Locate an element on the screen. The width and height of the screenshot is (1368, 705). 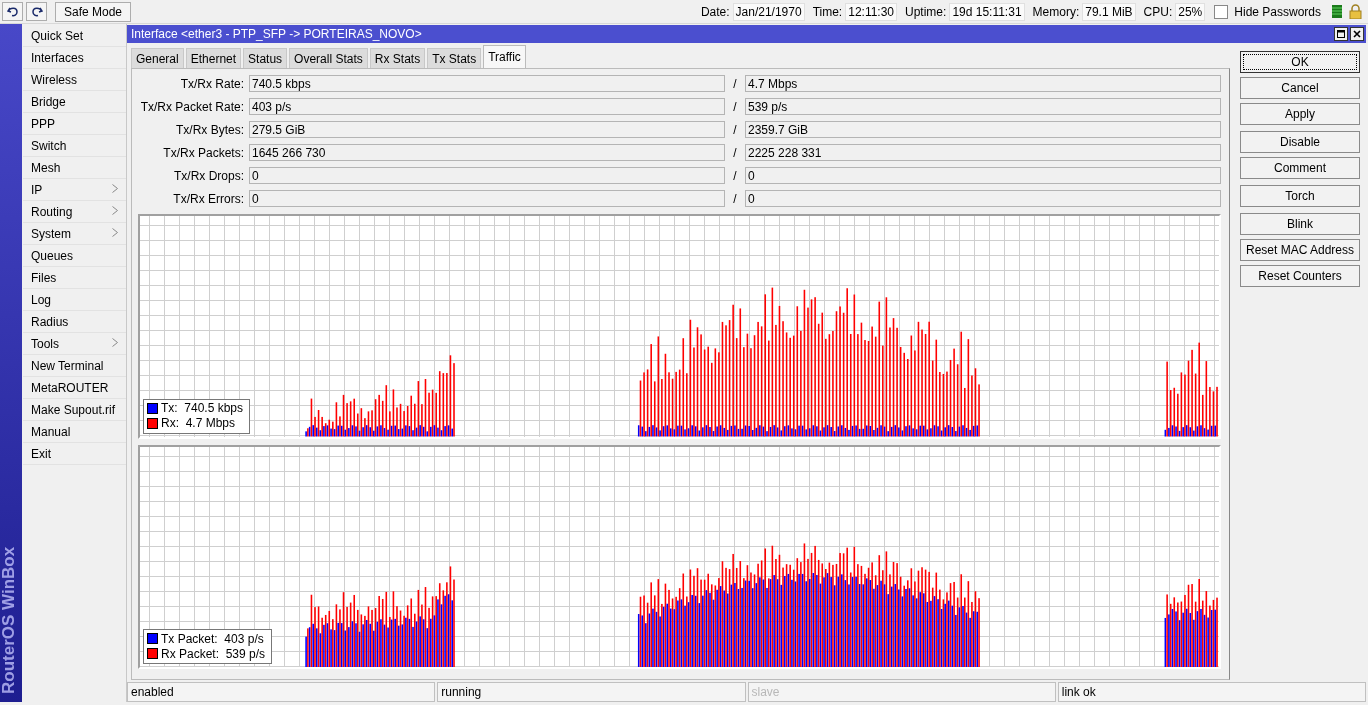
hide-passwords-label: Hide Passwords is located at coordinates (1277, 11).